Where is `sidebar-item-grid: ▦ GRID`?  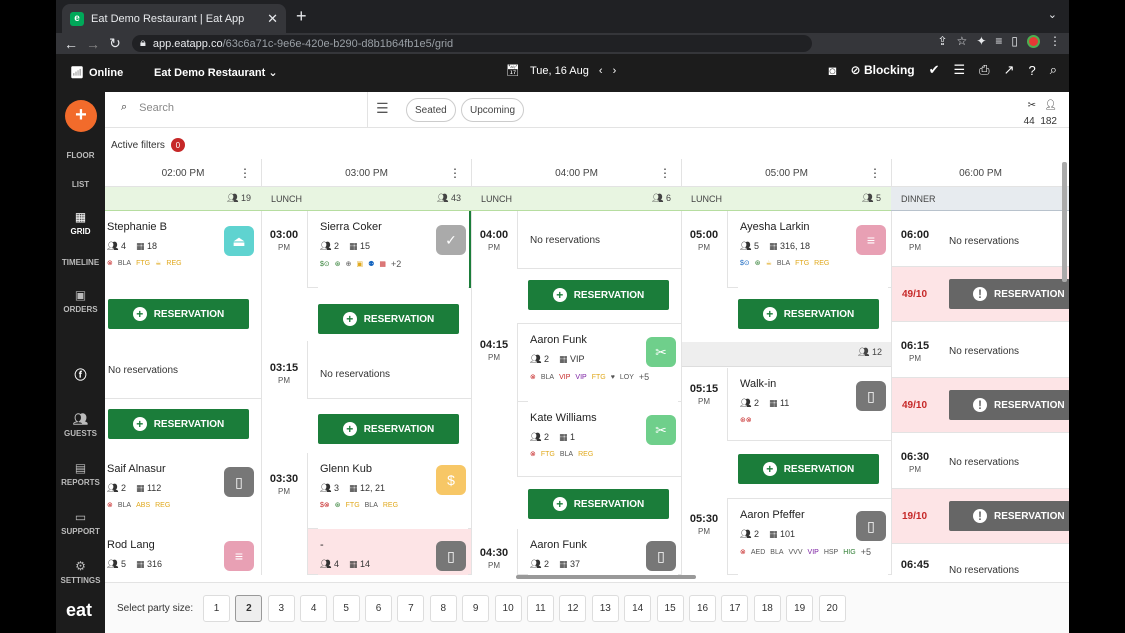
sidebar-item-grid: ▦ GRID is located at coordinates (80, 223).